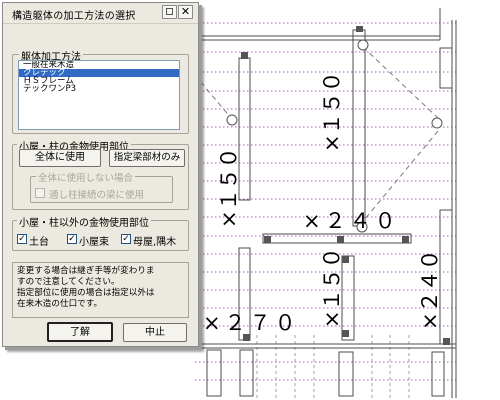  Describe the element at coordinates (169, 12) in the screenshot. I see `help-button` at that location.